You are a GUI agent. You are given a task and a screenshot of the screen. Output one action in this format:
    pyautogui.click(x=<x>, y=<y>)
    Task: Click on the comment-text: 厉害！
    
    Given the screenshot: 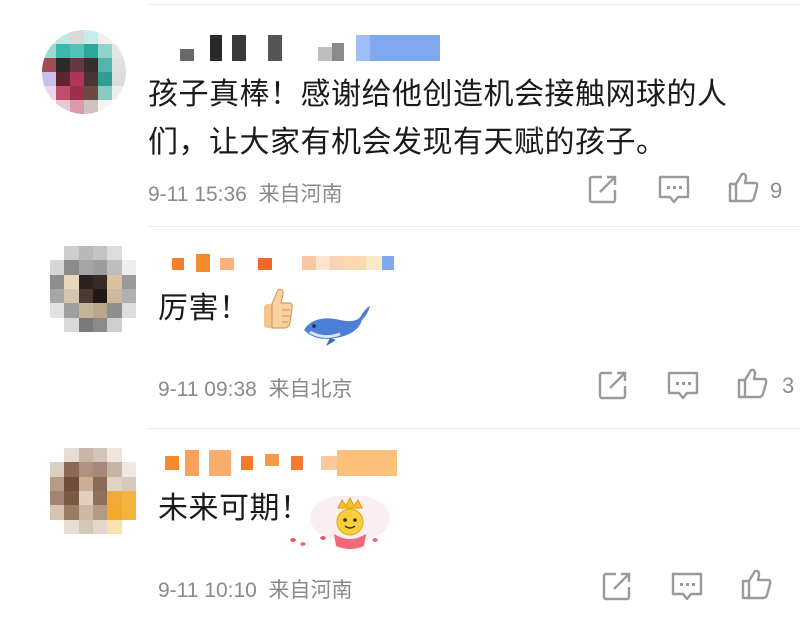 What is the action you would take?
    pyautogui.click(x=204, y=308)
    